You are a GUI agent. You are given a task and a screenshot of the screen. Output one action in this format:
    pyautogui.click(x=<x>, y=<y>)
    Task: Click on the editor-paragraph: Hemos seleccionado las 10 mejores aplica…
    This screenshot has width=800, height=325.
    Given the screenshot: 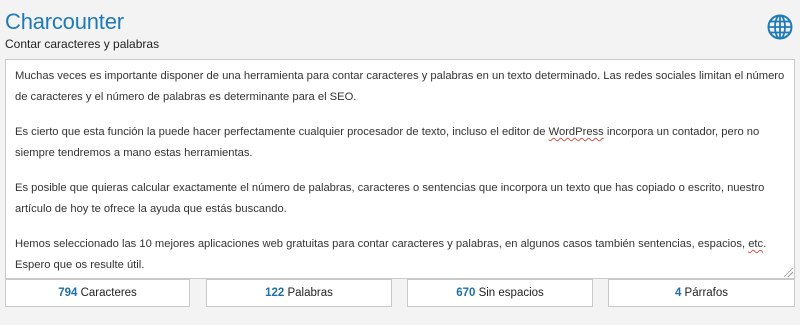 What is the action you would take?
    pyautogui.click(x=400, y=255)
    